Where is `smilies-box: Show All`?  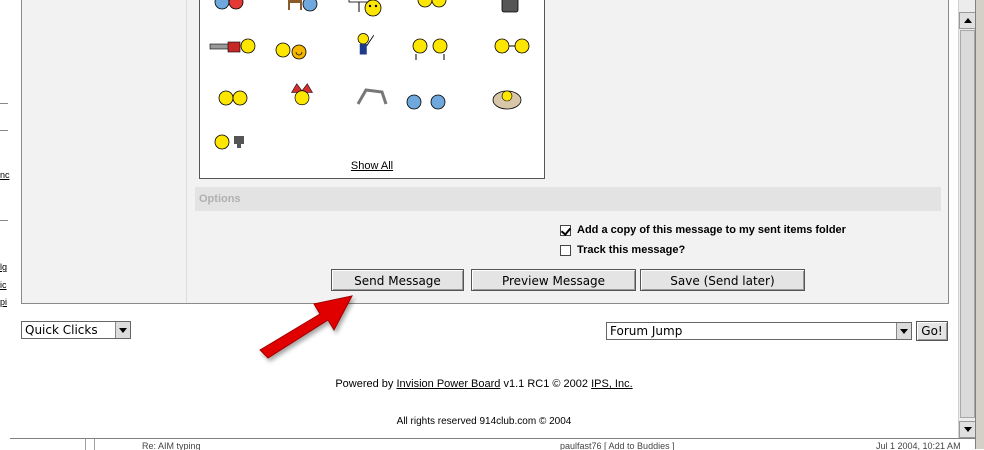
smilies-box: Show All is located at coordinates (372, 89).